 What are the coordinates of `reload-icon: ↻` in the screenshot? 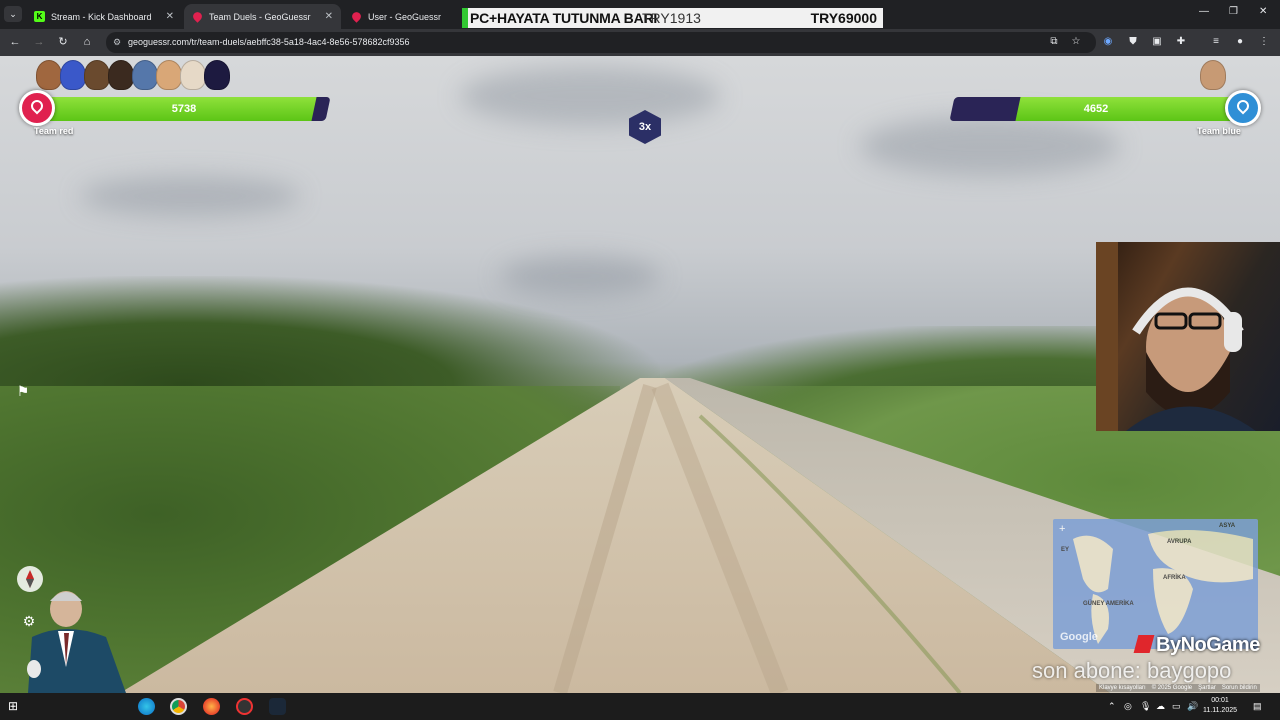 It's located at (63, 42).